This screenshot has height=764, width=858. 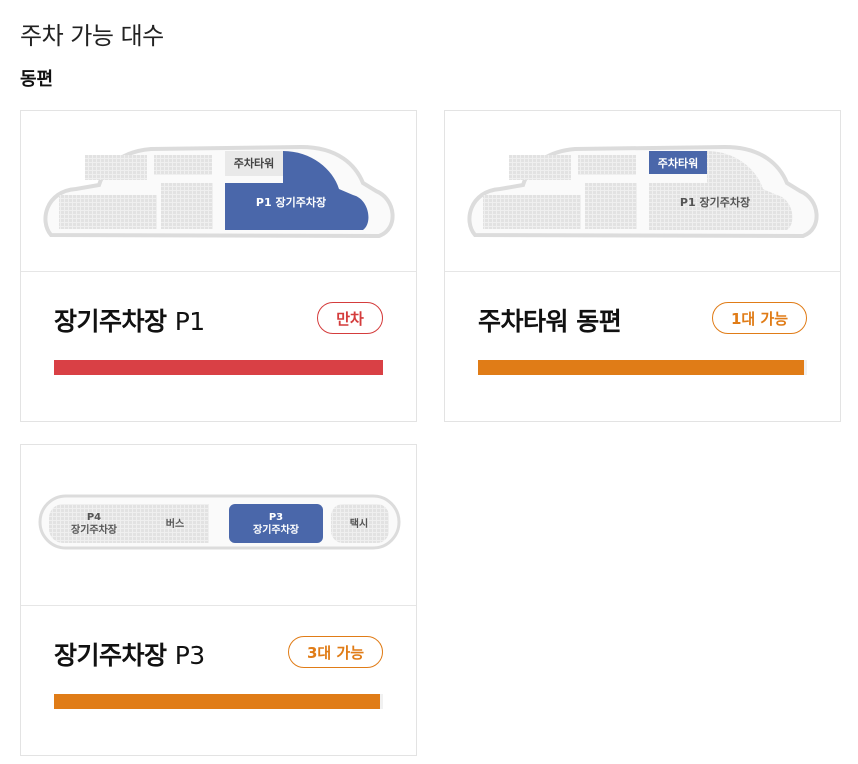 I want to click on map-label-p4-sub: 장기주차장, so click(x=94, y=529).